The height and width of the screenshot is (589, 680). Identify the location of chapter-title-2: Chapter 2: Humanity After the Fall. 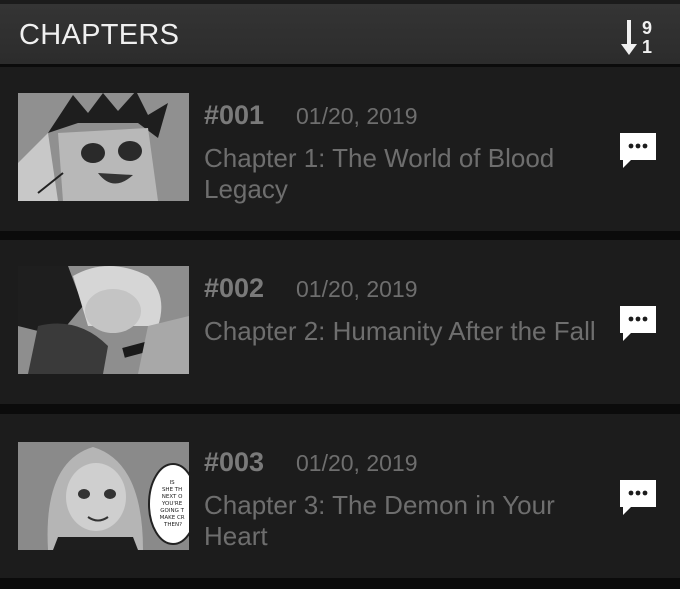
(404, 331).